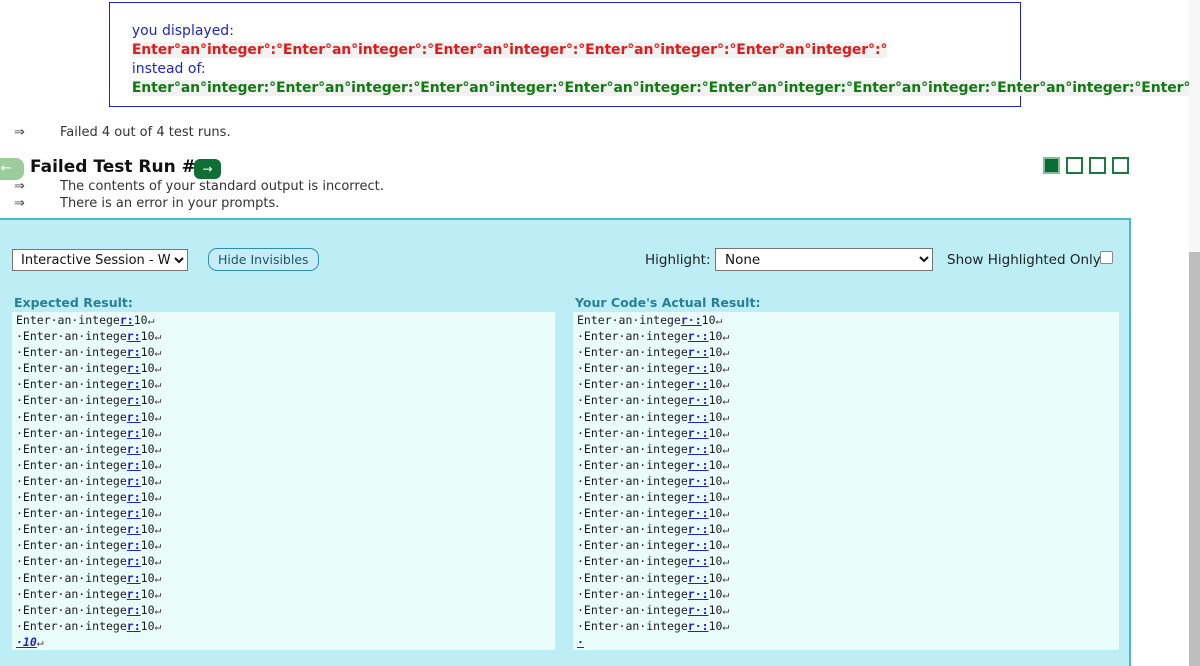 The image size is (1200, 666). What do you see at coordinates (100, 260) in the screenshot?
I see `session-select: Interactive Session - W` at bounding box center [100, 260].